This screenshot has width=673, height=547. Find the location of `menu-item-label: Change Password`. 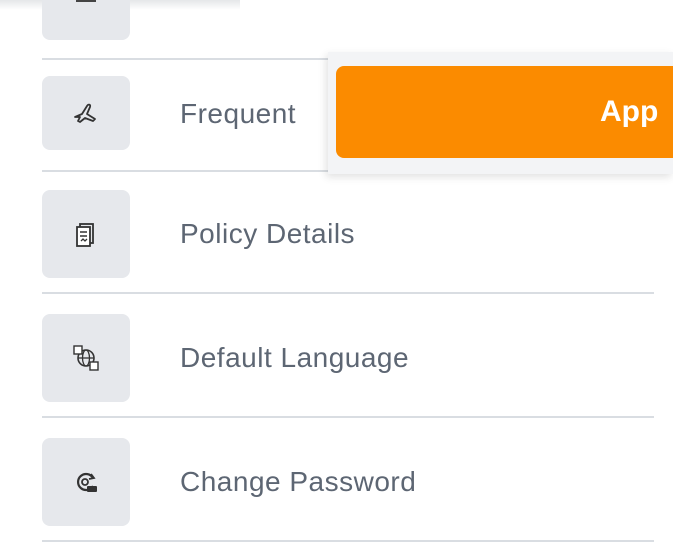

menu-item-label: Change Password is located at coordinates (298, 481).